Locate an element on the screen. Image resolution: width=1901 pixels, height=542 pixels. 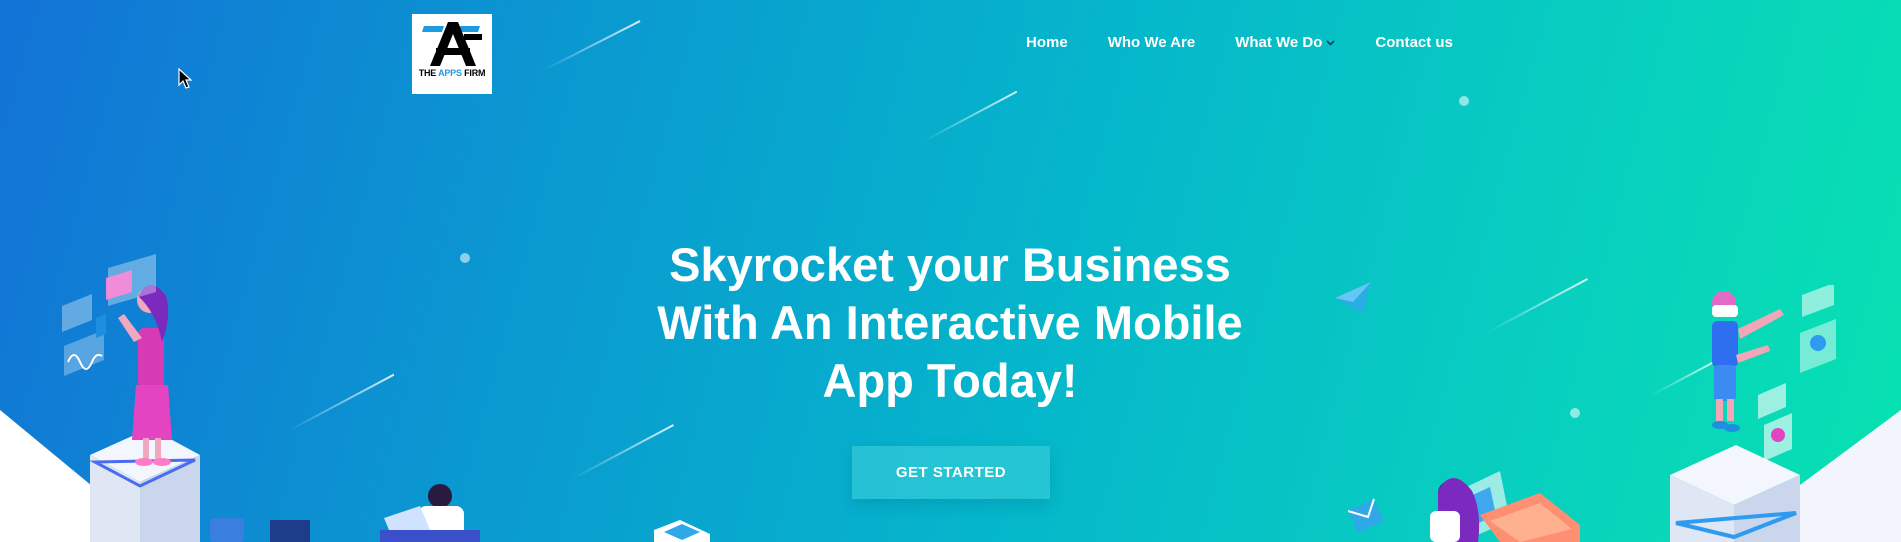
nav-what-we-do: What We Do is located at coordinates (1285, 42).